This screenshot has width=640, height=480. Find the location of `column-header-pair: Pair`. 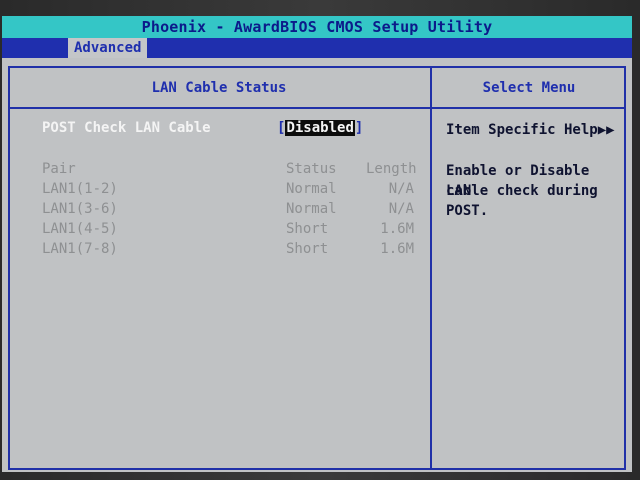

column-header-pair: Pair is located at coordinates (59, 169).